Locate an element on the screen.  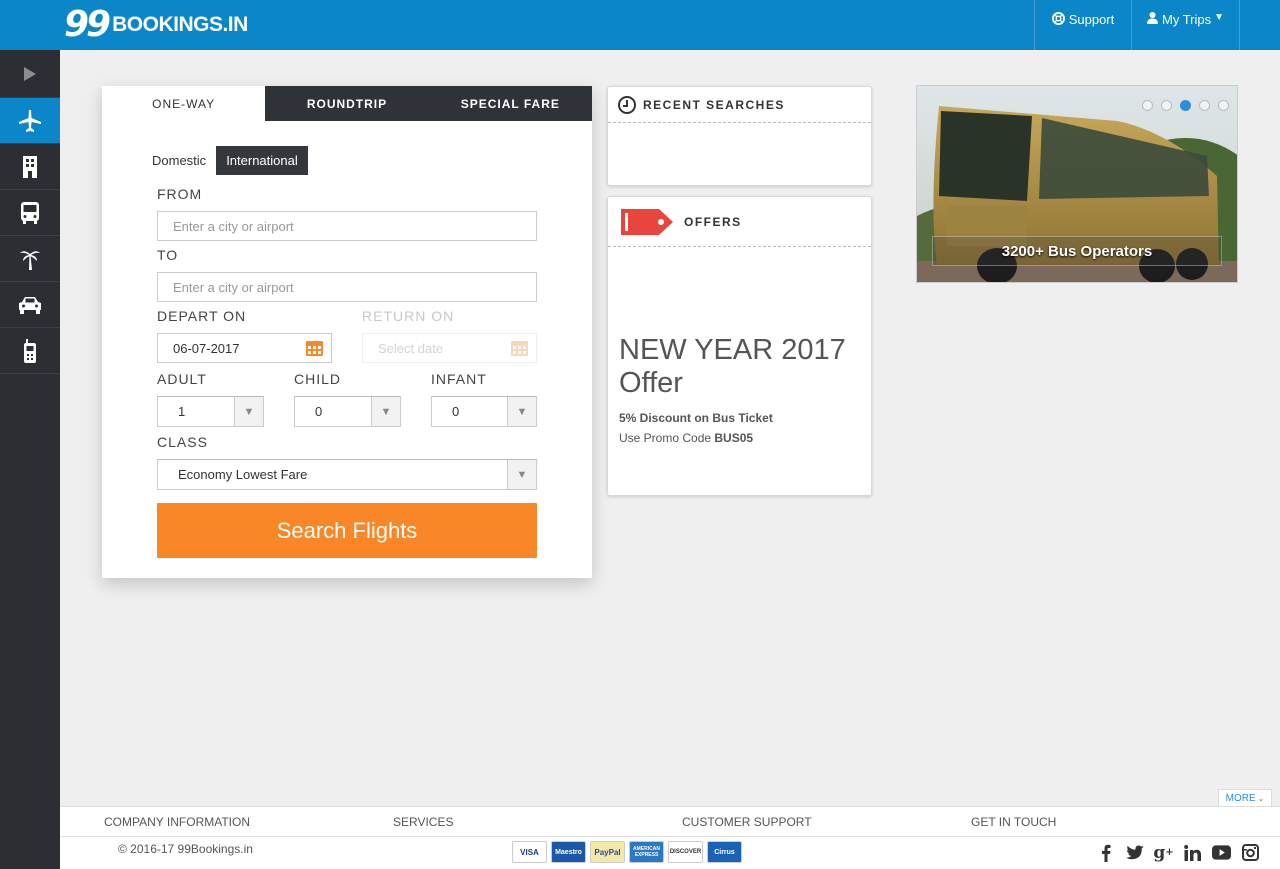
depart-label: DEPART ON is located at coordinates (202, 316).